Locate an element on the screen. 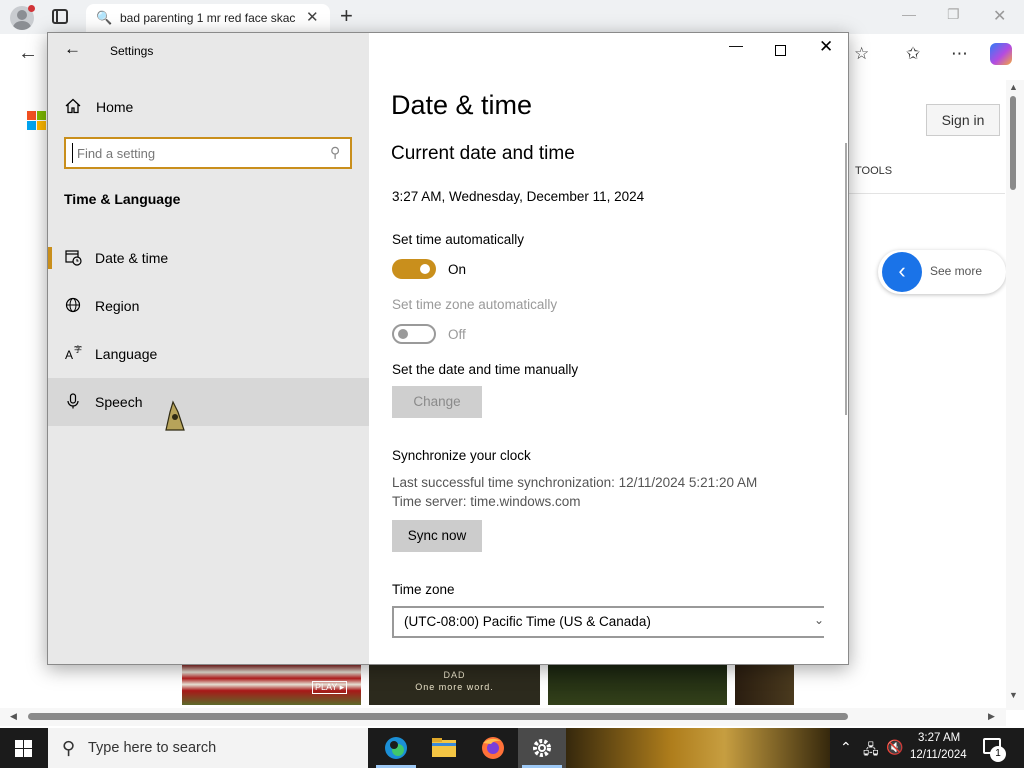 This screenshot has width=1024, height=768. toggle-state: Off is located at coordinates (457, 334).